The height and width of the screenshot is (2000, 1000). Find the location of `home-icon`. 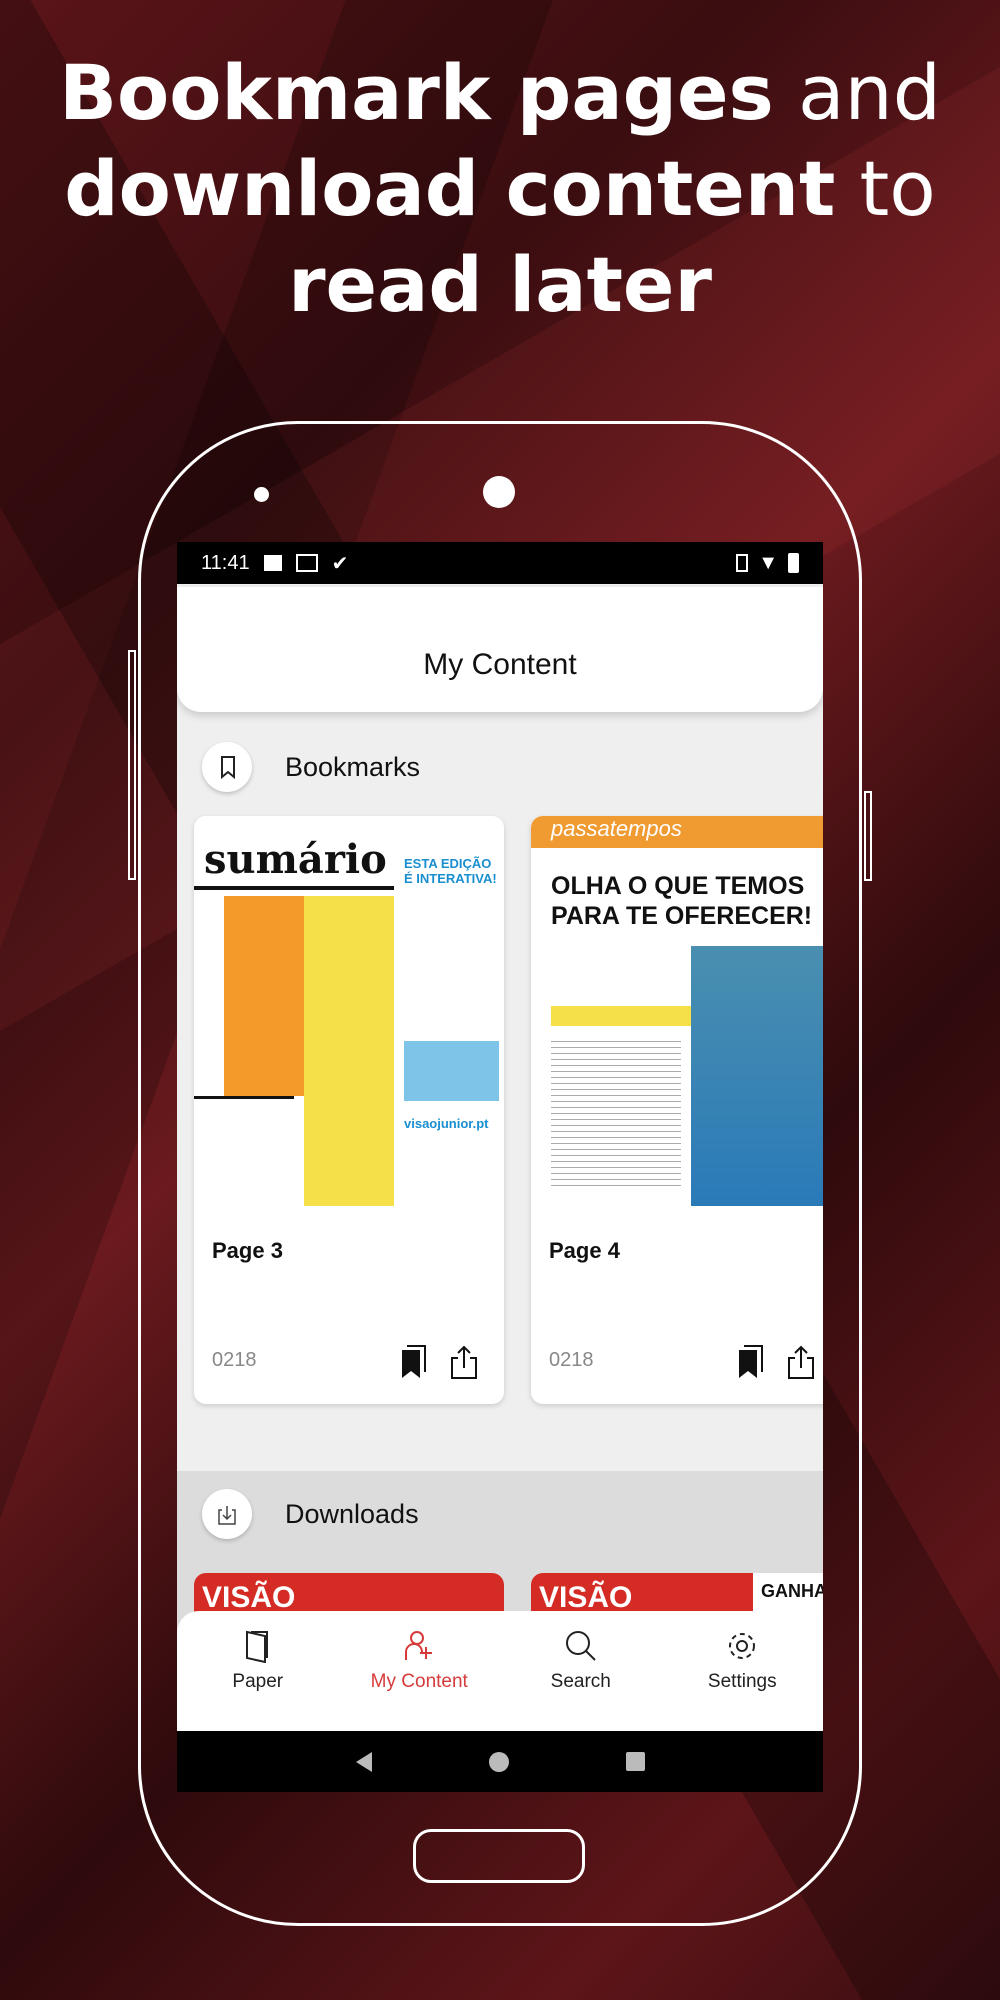

home-icon is located at coordinates (498, 1761).